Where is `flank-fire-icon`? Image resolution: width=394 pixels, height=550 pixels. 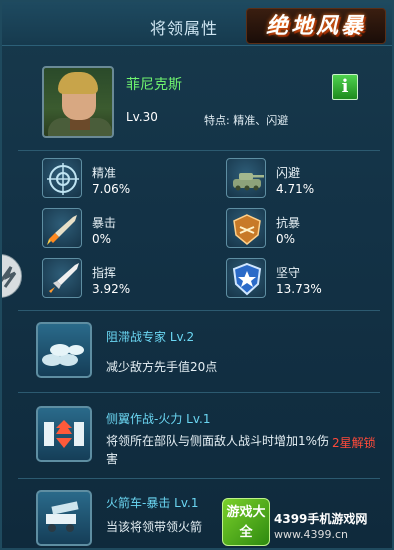
flank-fire-icon is located at coordinates (64, 434).